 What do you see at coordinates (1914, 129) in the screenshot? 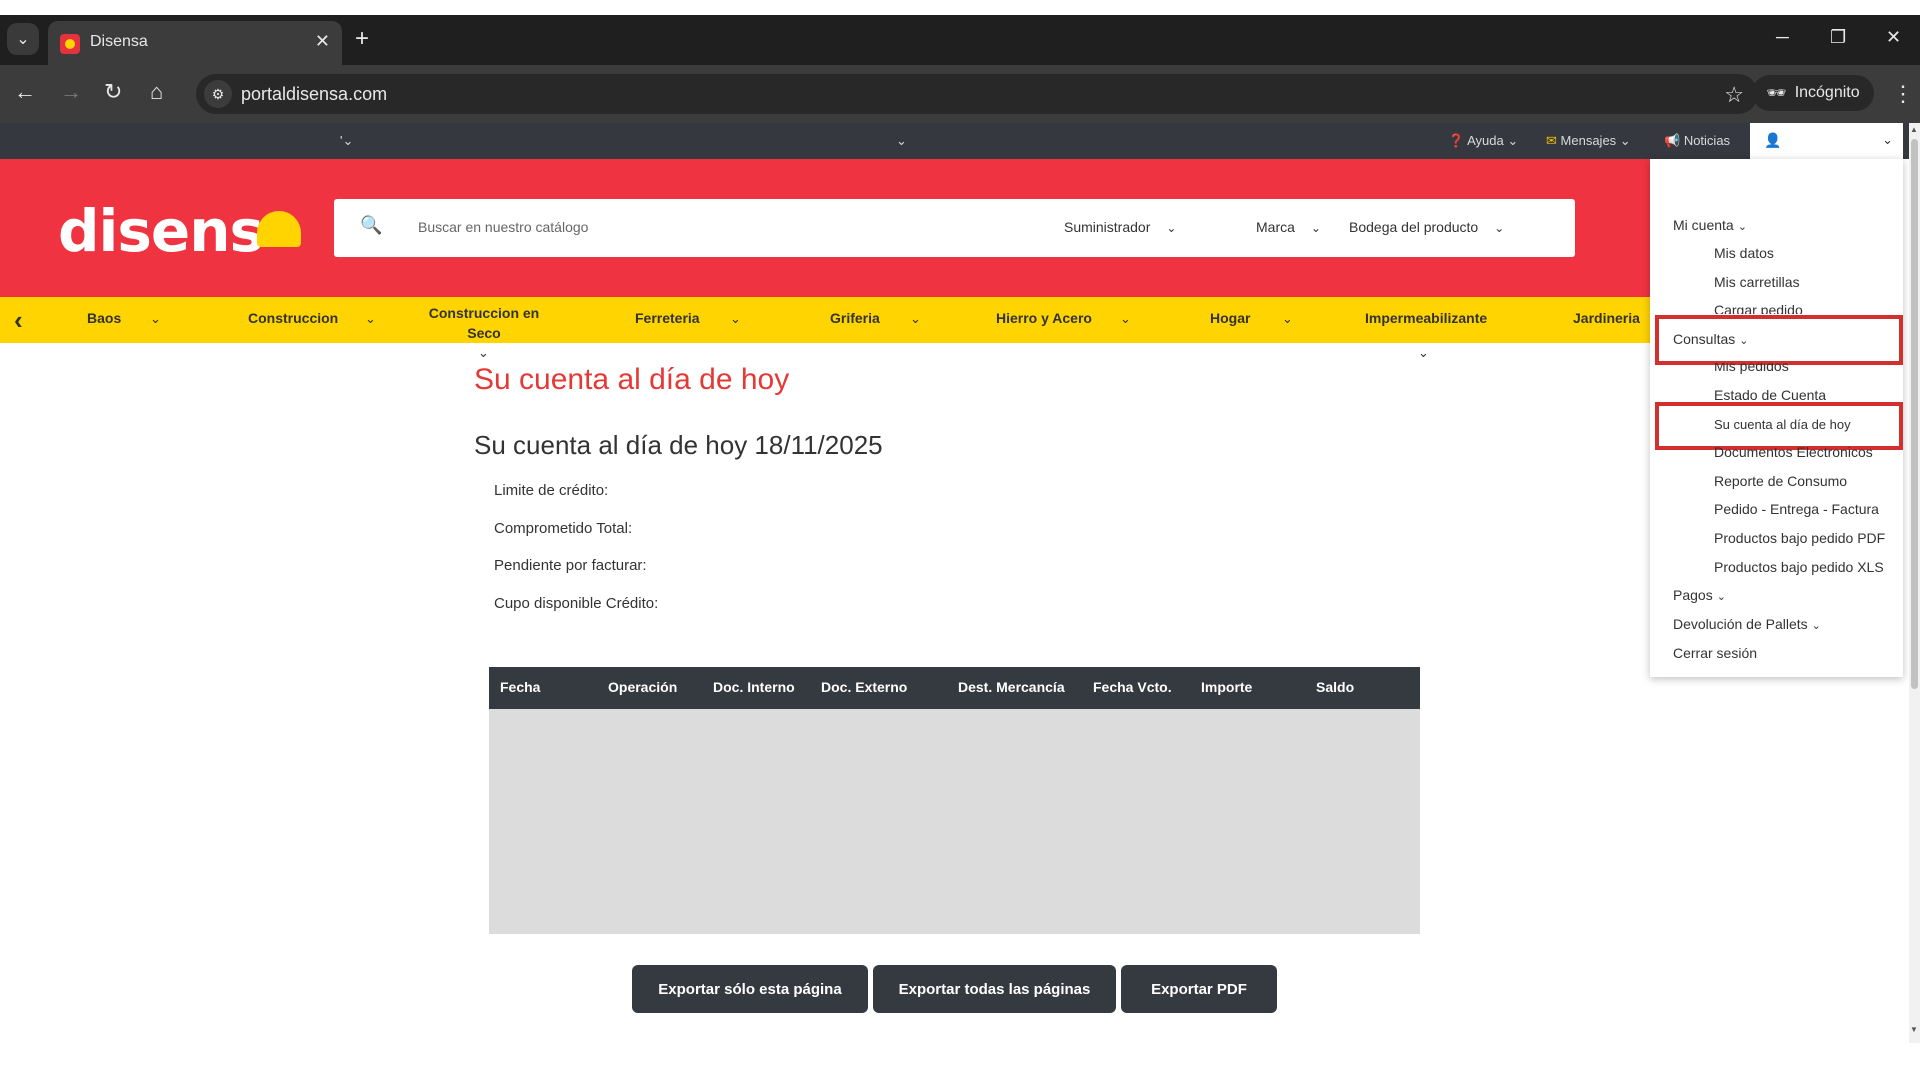
I see `scroll-up-icon: ▲` at bounding box center [1914, 129].